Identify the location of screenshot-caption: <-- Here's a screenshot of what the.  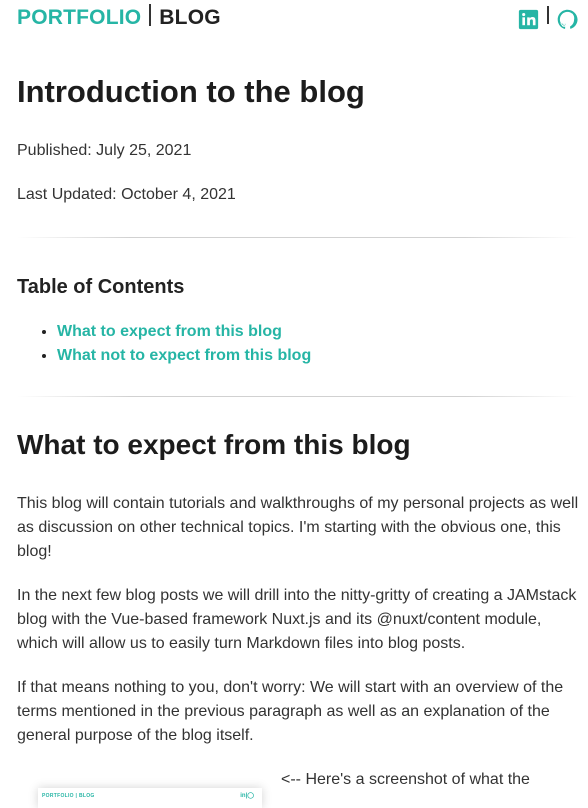
(405, 779).